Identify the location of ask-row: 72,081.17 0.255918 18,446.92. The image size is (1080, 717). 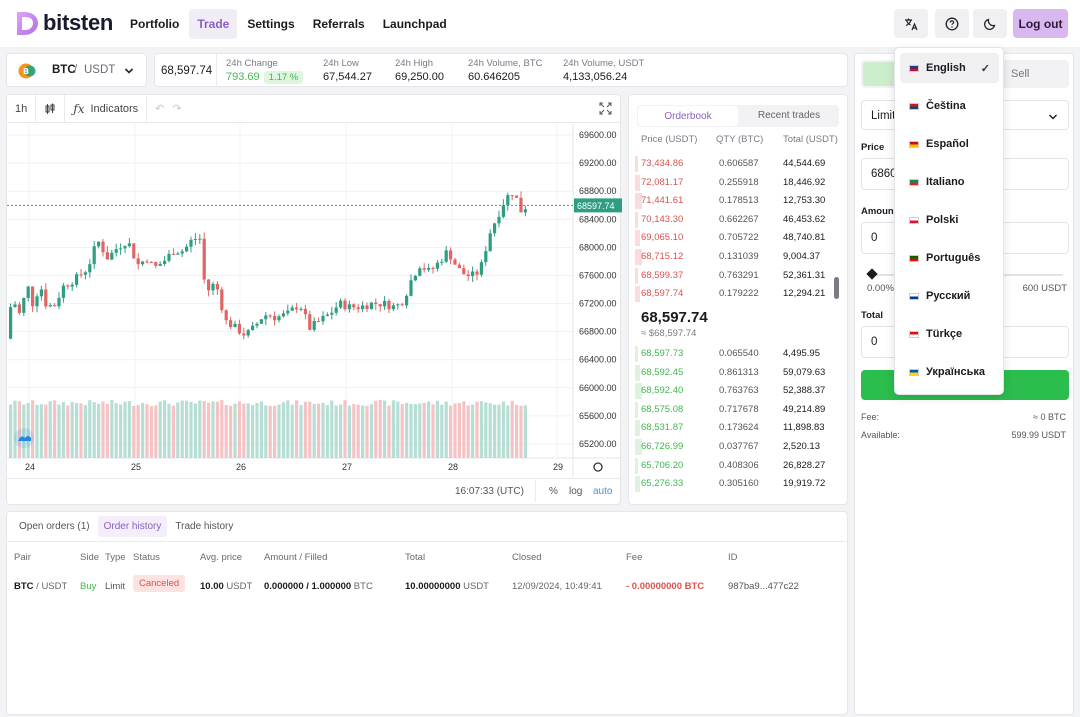
(739, 183).